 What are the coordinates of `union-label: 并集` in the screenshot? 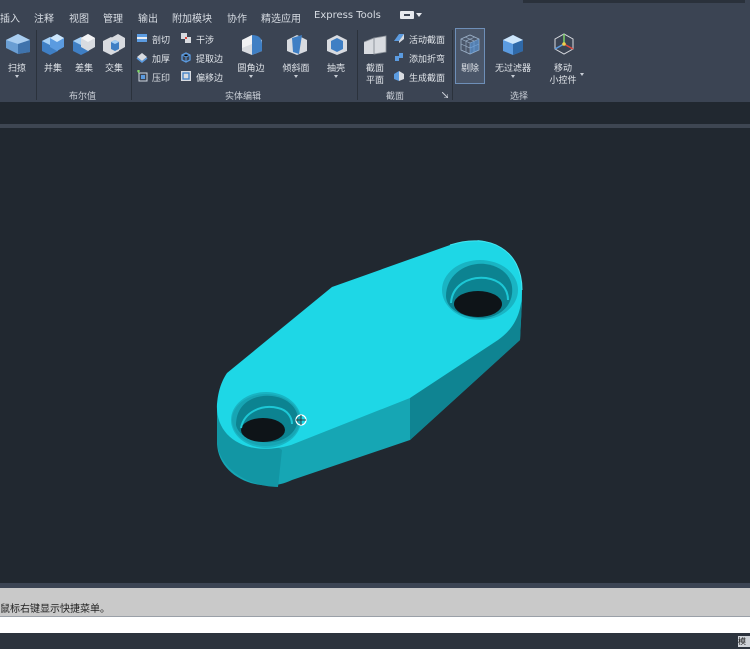 It's located at (52, 69).